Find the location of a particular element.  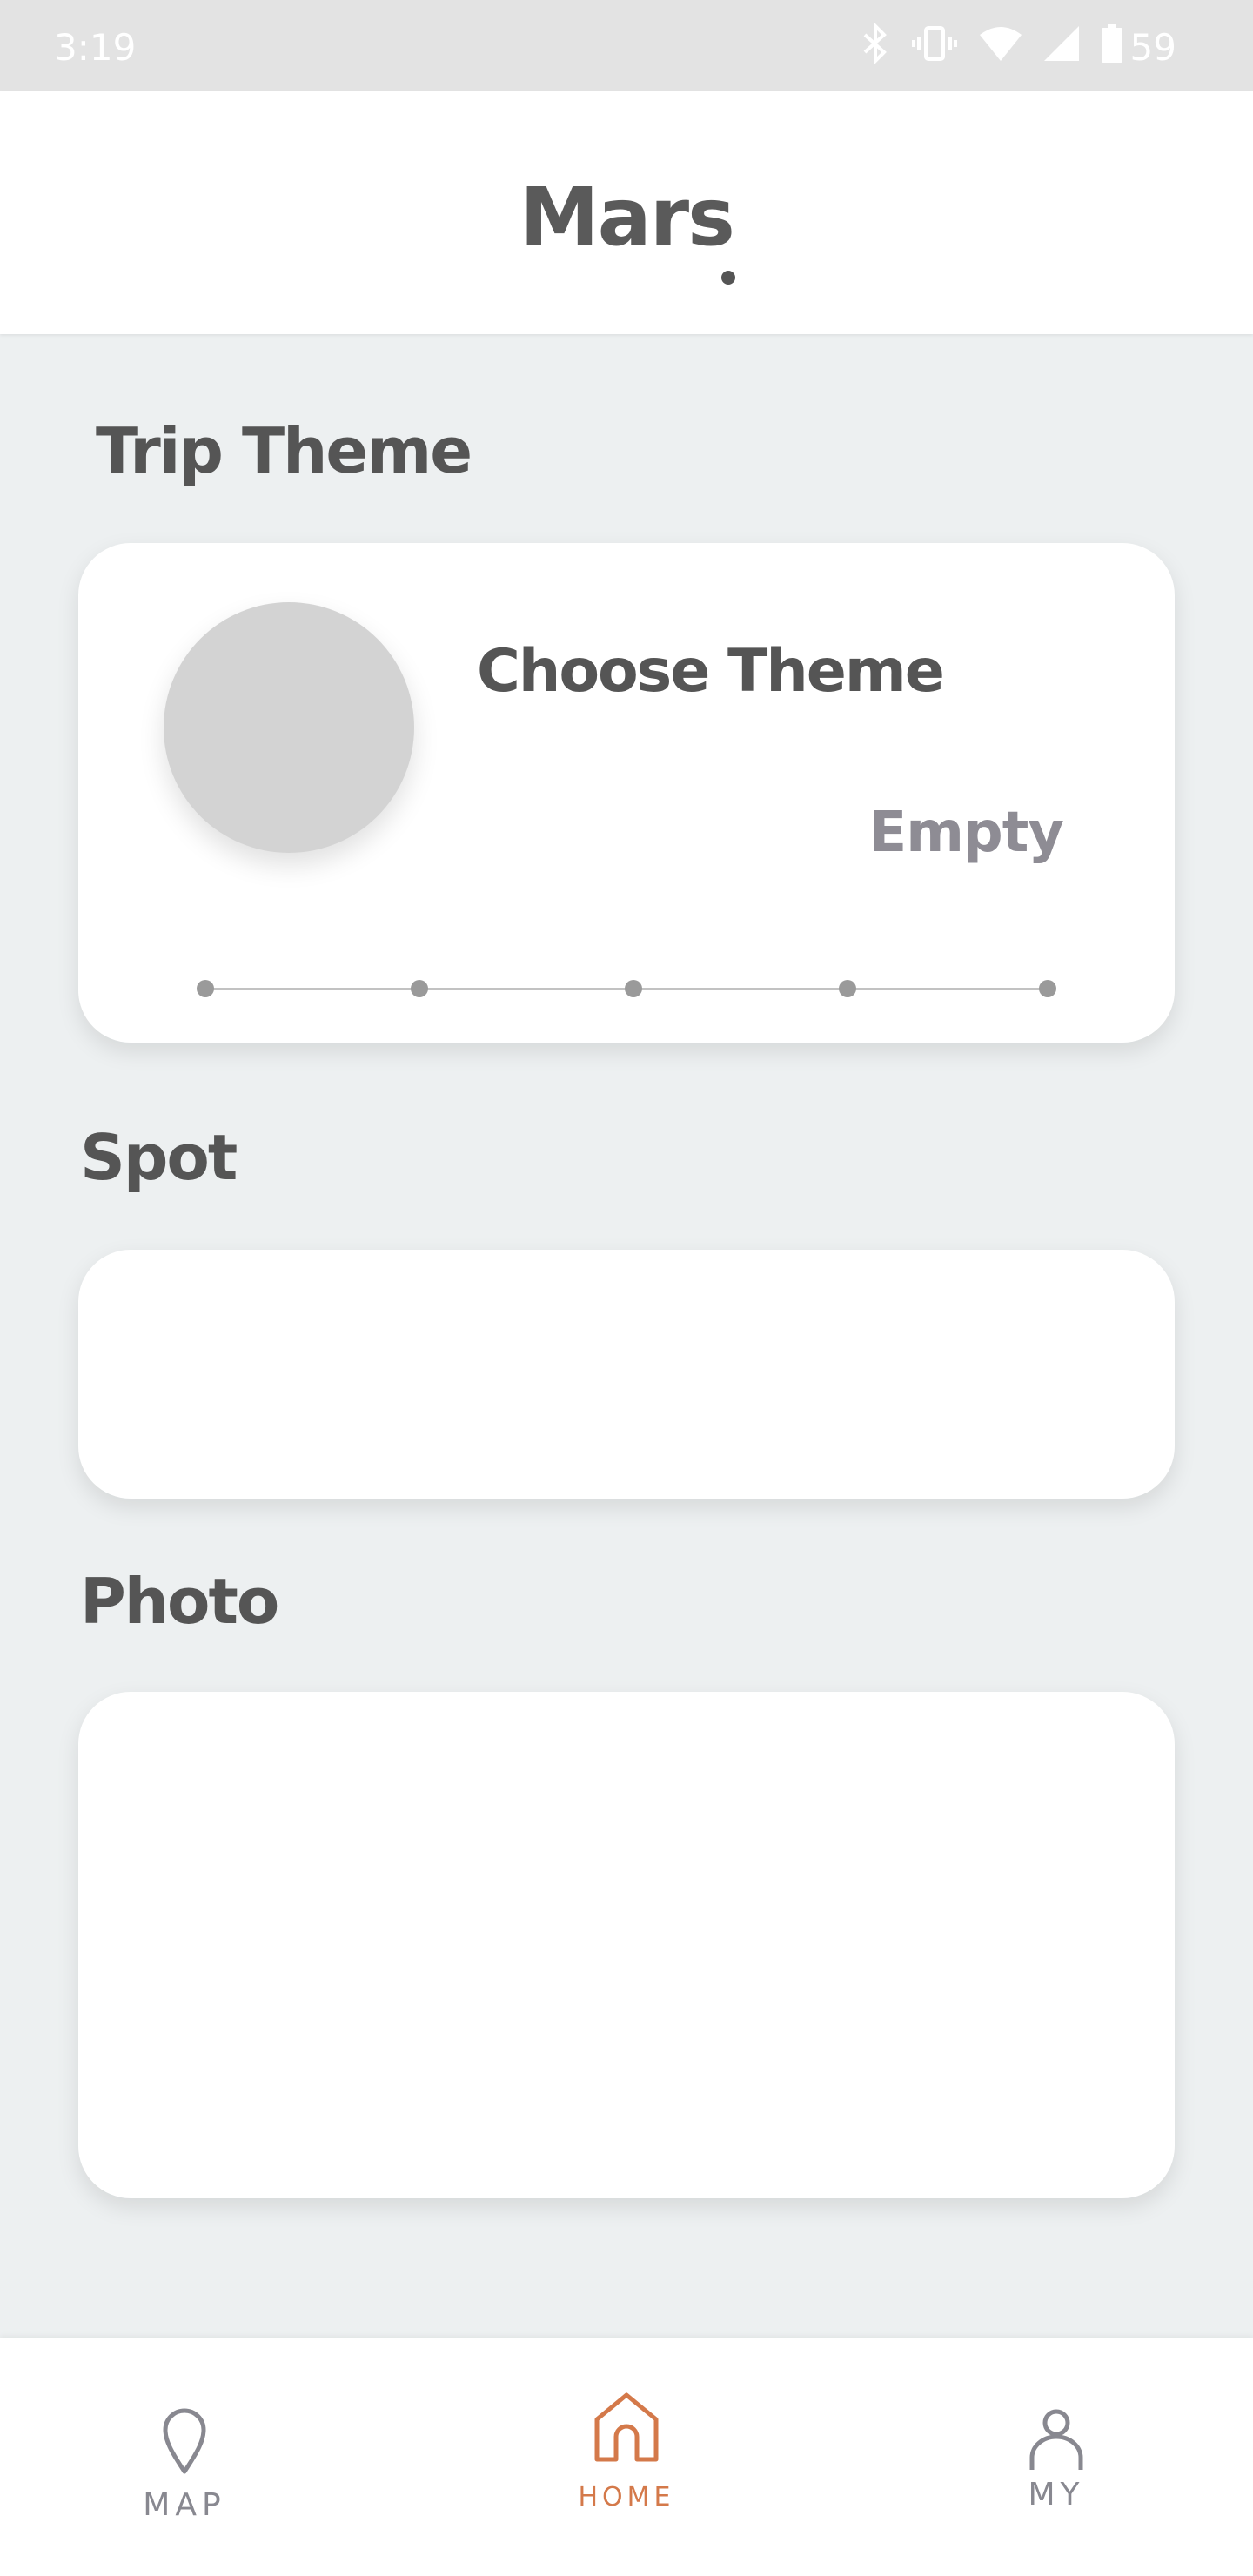

choose-theme-title: Choose Theme is located at coordinates (711, 671).